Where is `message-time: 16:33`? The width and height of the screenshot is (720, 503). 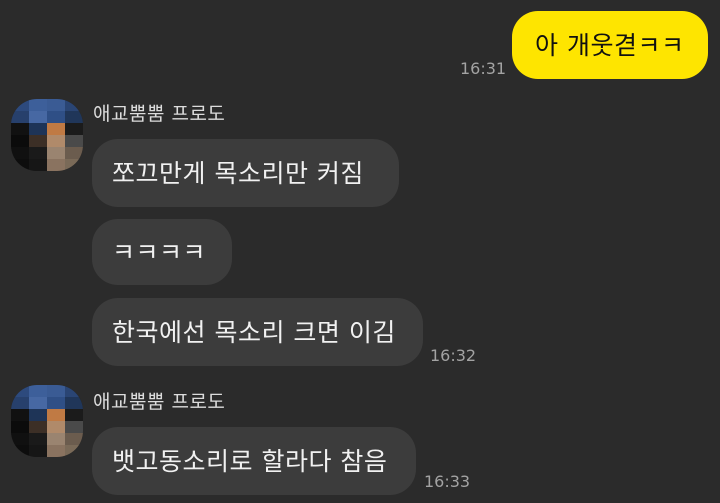
message-time: 16:33 is located at coordinates (447, 481).